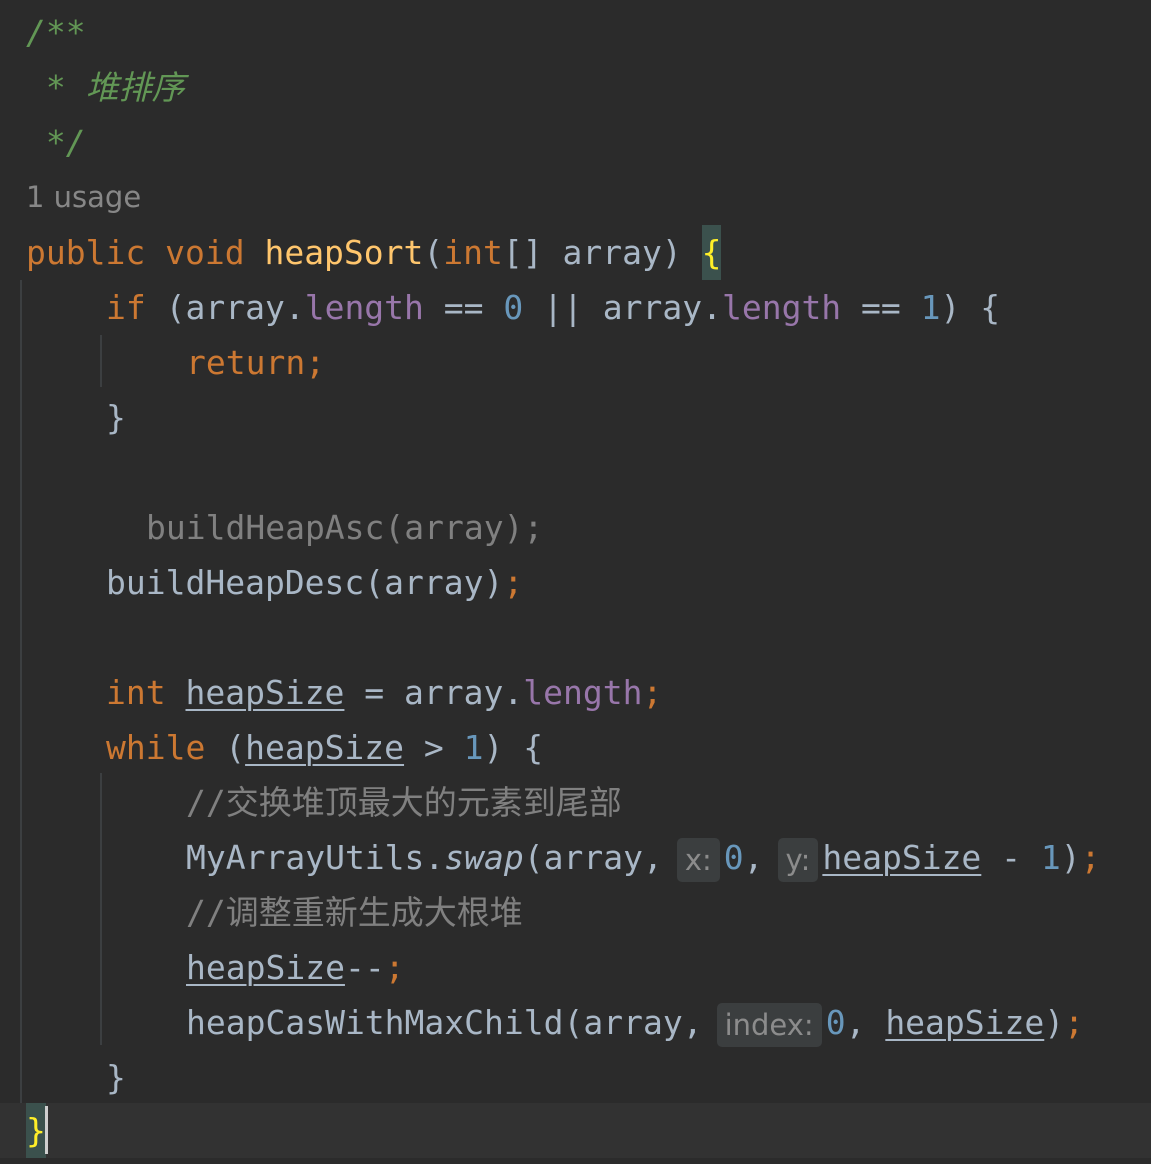 The height and width of the screenshot is (1164, 1151). Describe the element at coordinates (711, 252) in the screenshot. I see `matched-open-brace: {` at that location.